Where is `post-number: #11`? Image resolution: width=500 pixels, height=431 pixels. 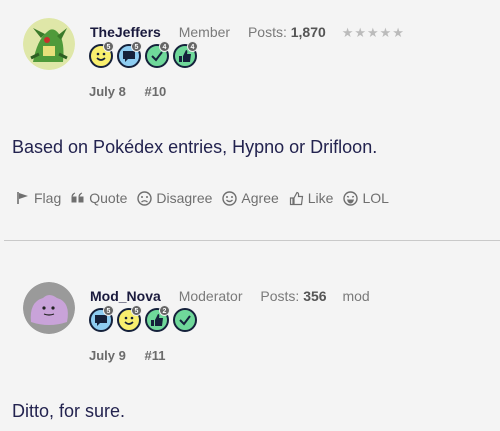
post-number: #11 is located at coordinates (154, 355).